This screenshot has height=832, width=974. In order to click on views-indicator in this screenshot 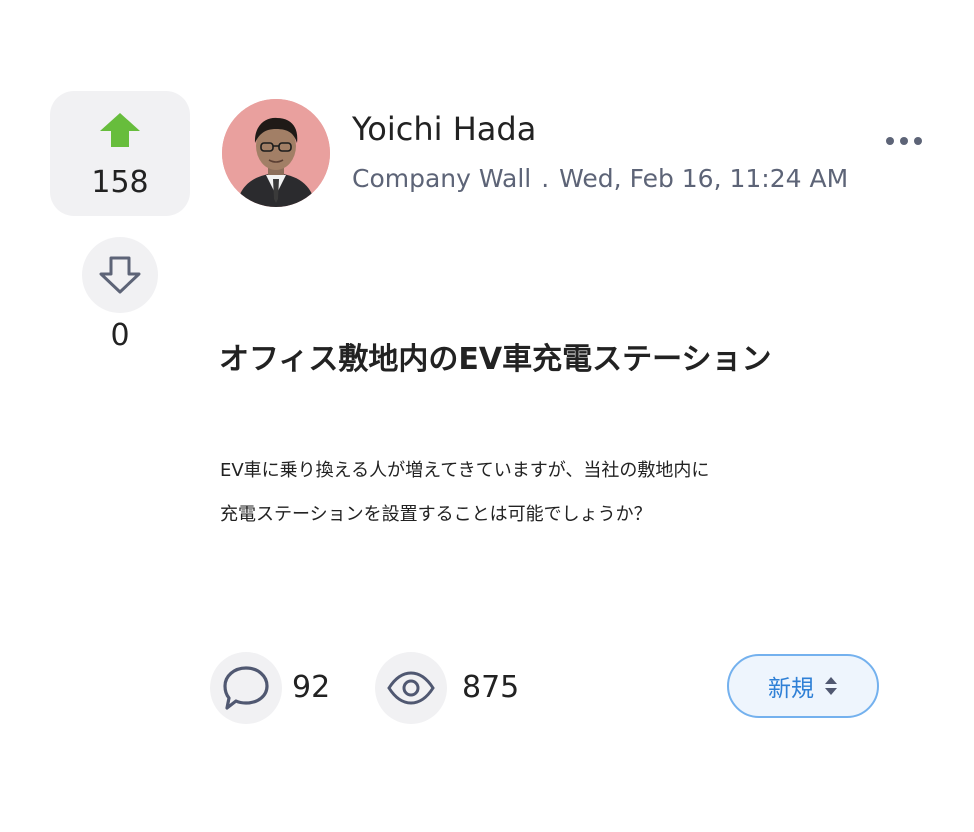, I will do `click(411, 688)`.